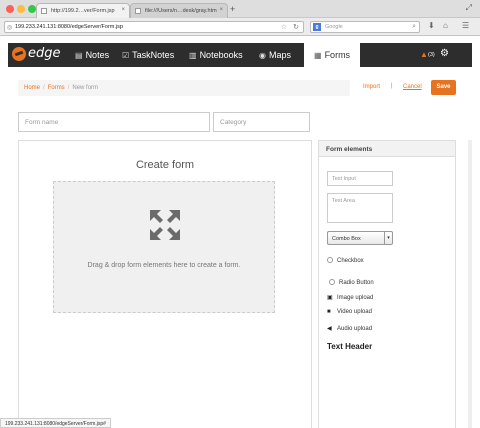 The width and height of the screenshot is (480, 428). I want to click on fullscreen-icon: ⤢, so click(469, 8).